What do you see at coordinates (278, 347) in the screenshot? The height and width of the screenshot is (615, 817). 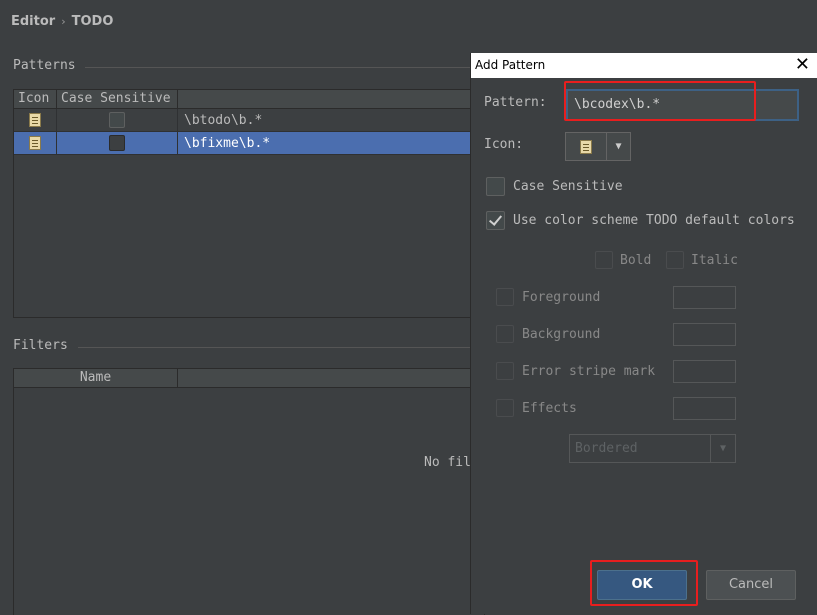 I see `filters-divider` at bounding box center [278, 347].